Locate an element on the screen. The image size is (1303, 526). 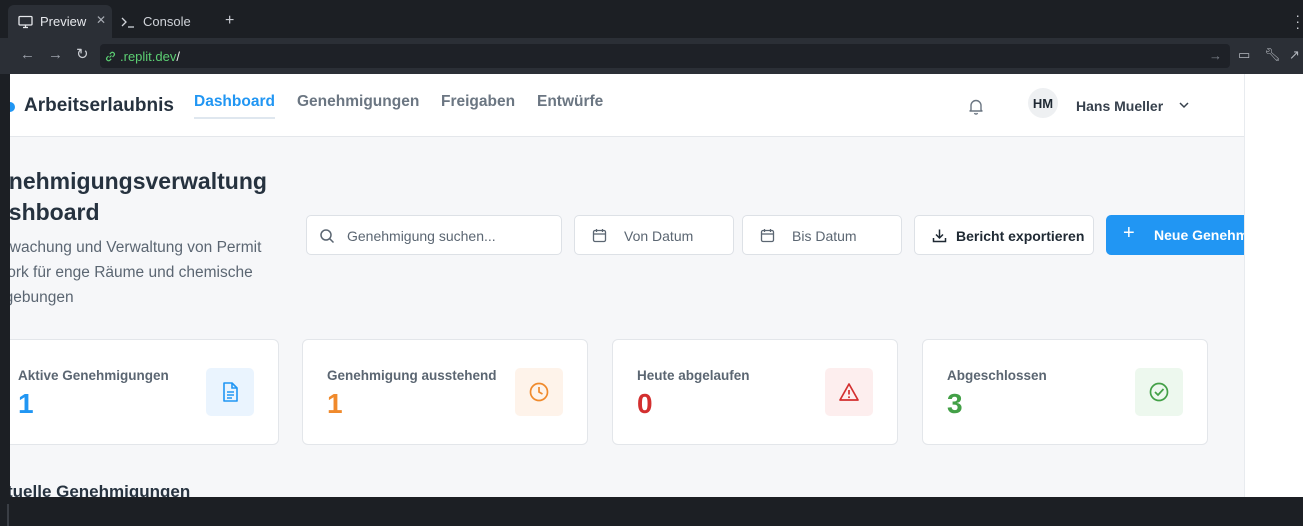
tab-label: Console is located at coordinates (167, 21).